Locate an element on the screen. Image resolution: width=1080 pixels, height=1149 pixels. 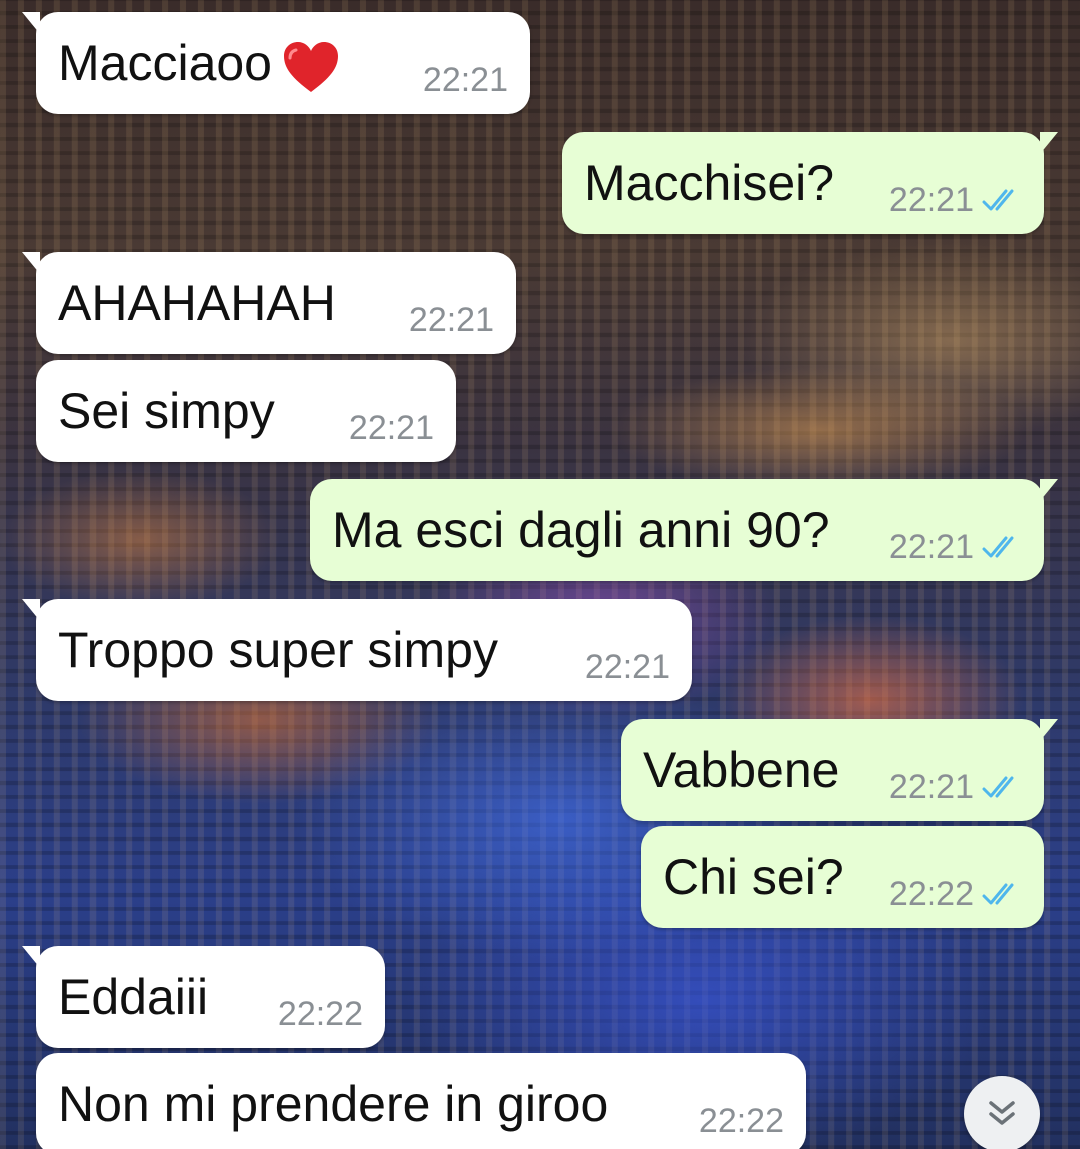
double-chevron-down-icon is located at coordinates (1002, 1113).